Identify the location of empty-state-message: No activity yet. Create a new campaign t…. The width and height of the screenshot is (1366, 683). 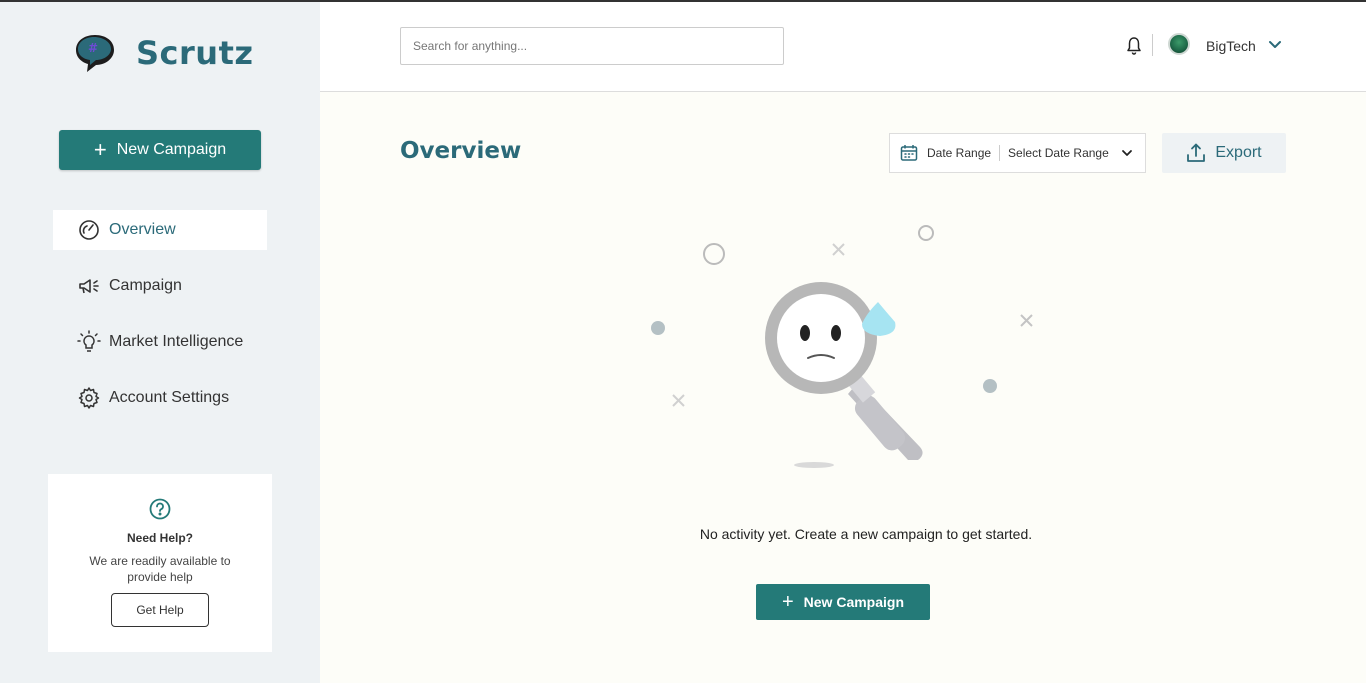
(866, 534).